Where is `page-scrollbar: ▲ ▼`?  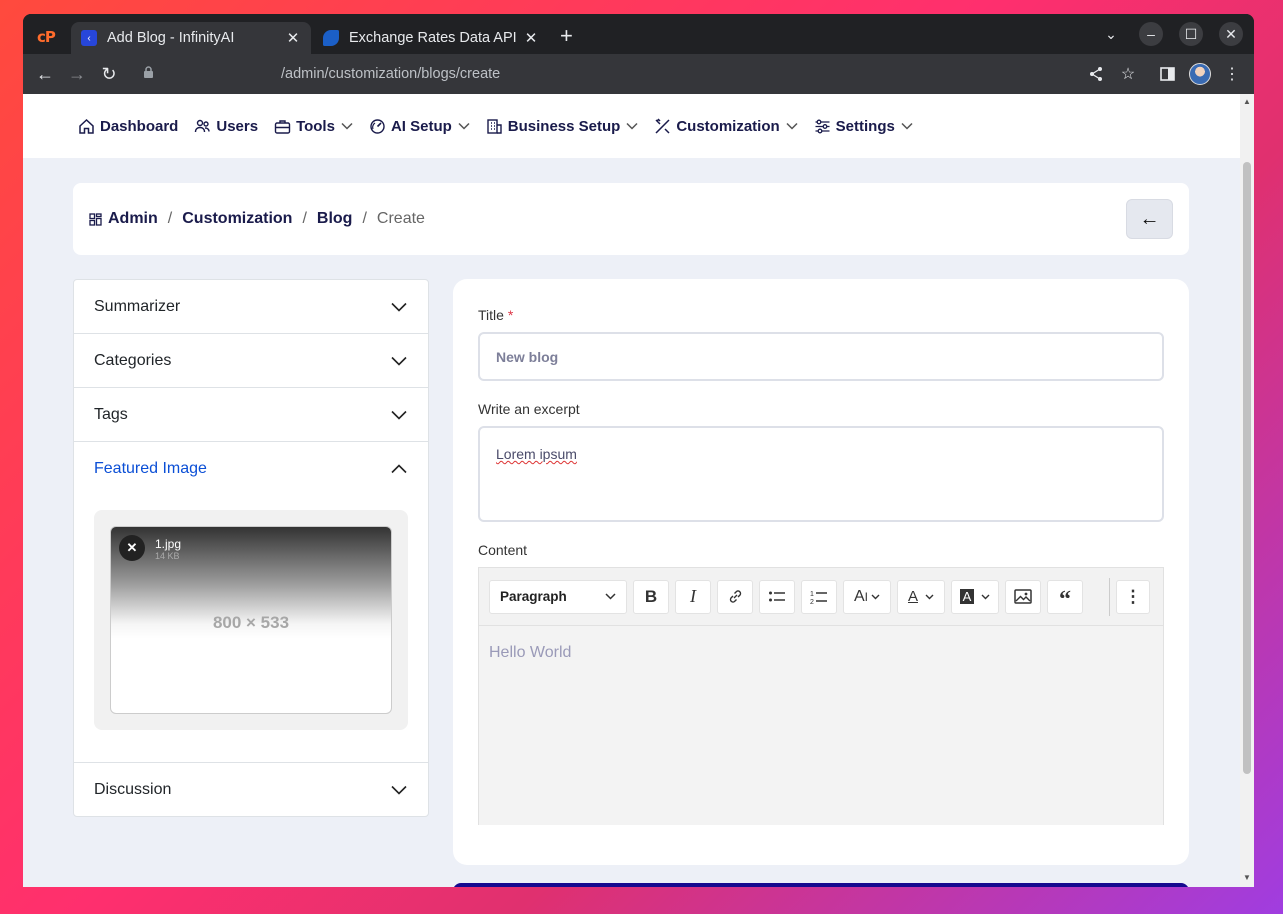
page-scrollbar: ▲ ▼ is located at coordinates (1247, 490).